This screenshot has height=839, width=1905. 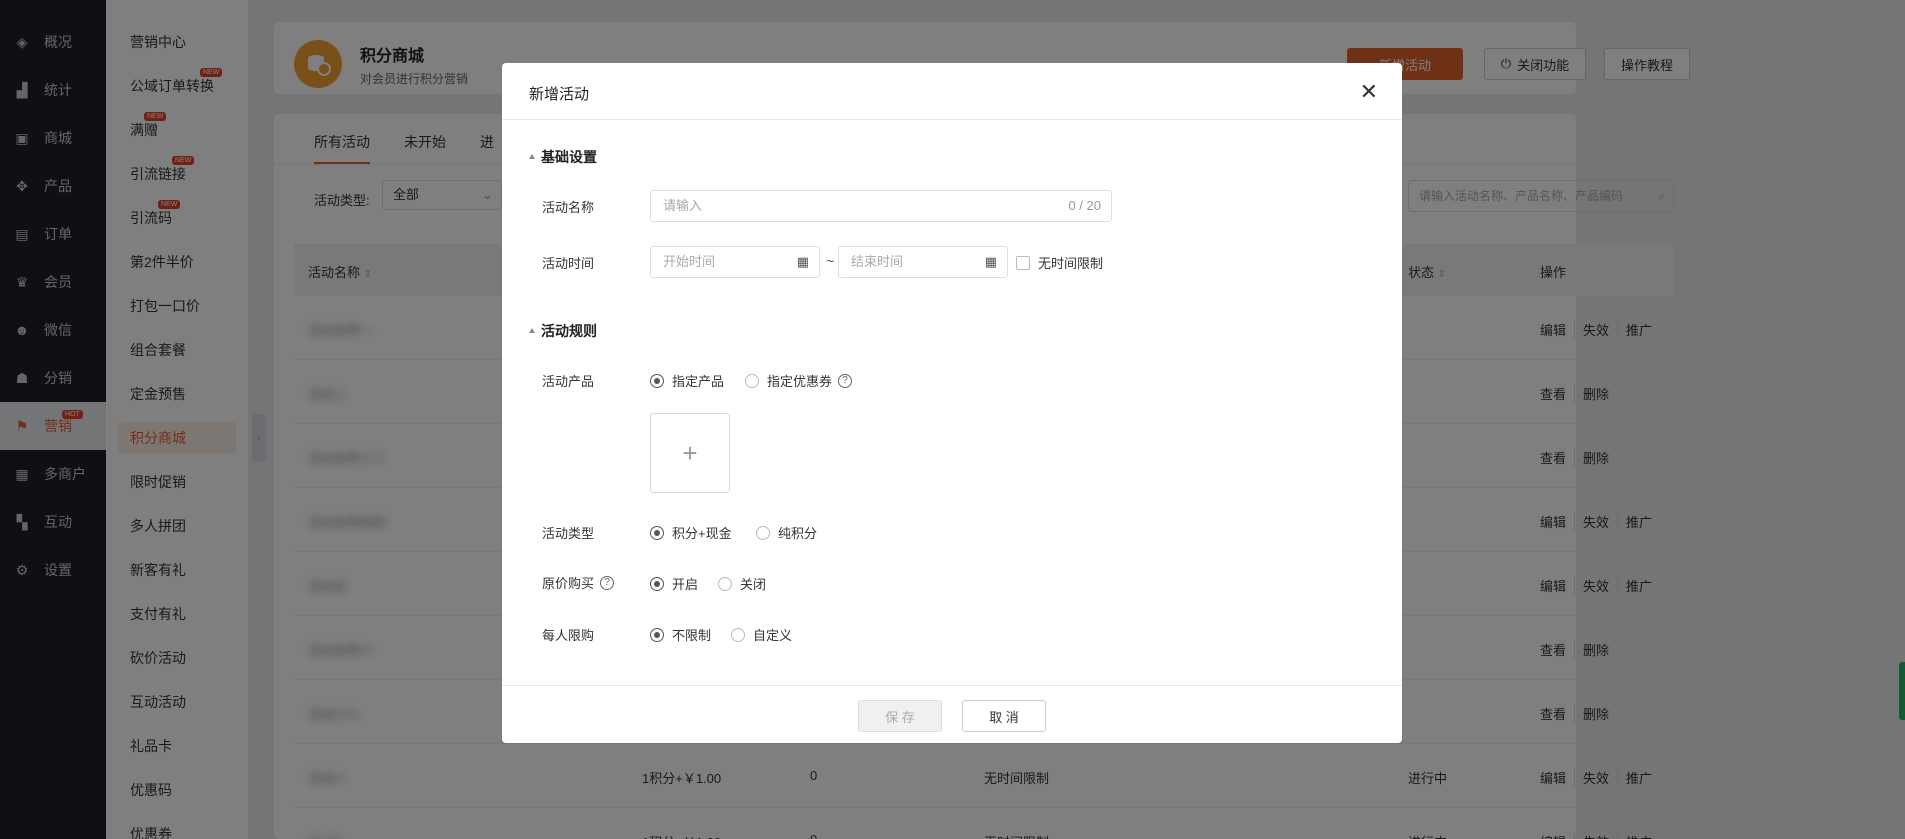 What do you see at coordinates (689, 261) in the screenshot?
I see `start-time-placeholder: 开始时间` at bounding box center [689, 261].